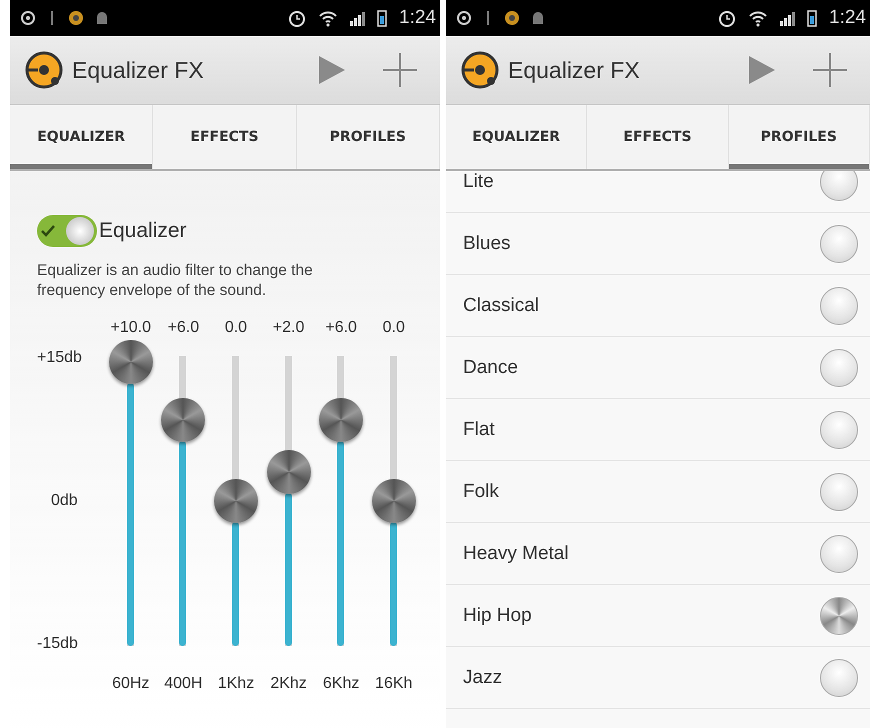  I want to click on band-frequency: 400H, so click(183, 684).